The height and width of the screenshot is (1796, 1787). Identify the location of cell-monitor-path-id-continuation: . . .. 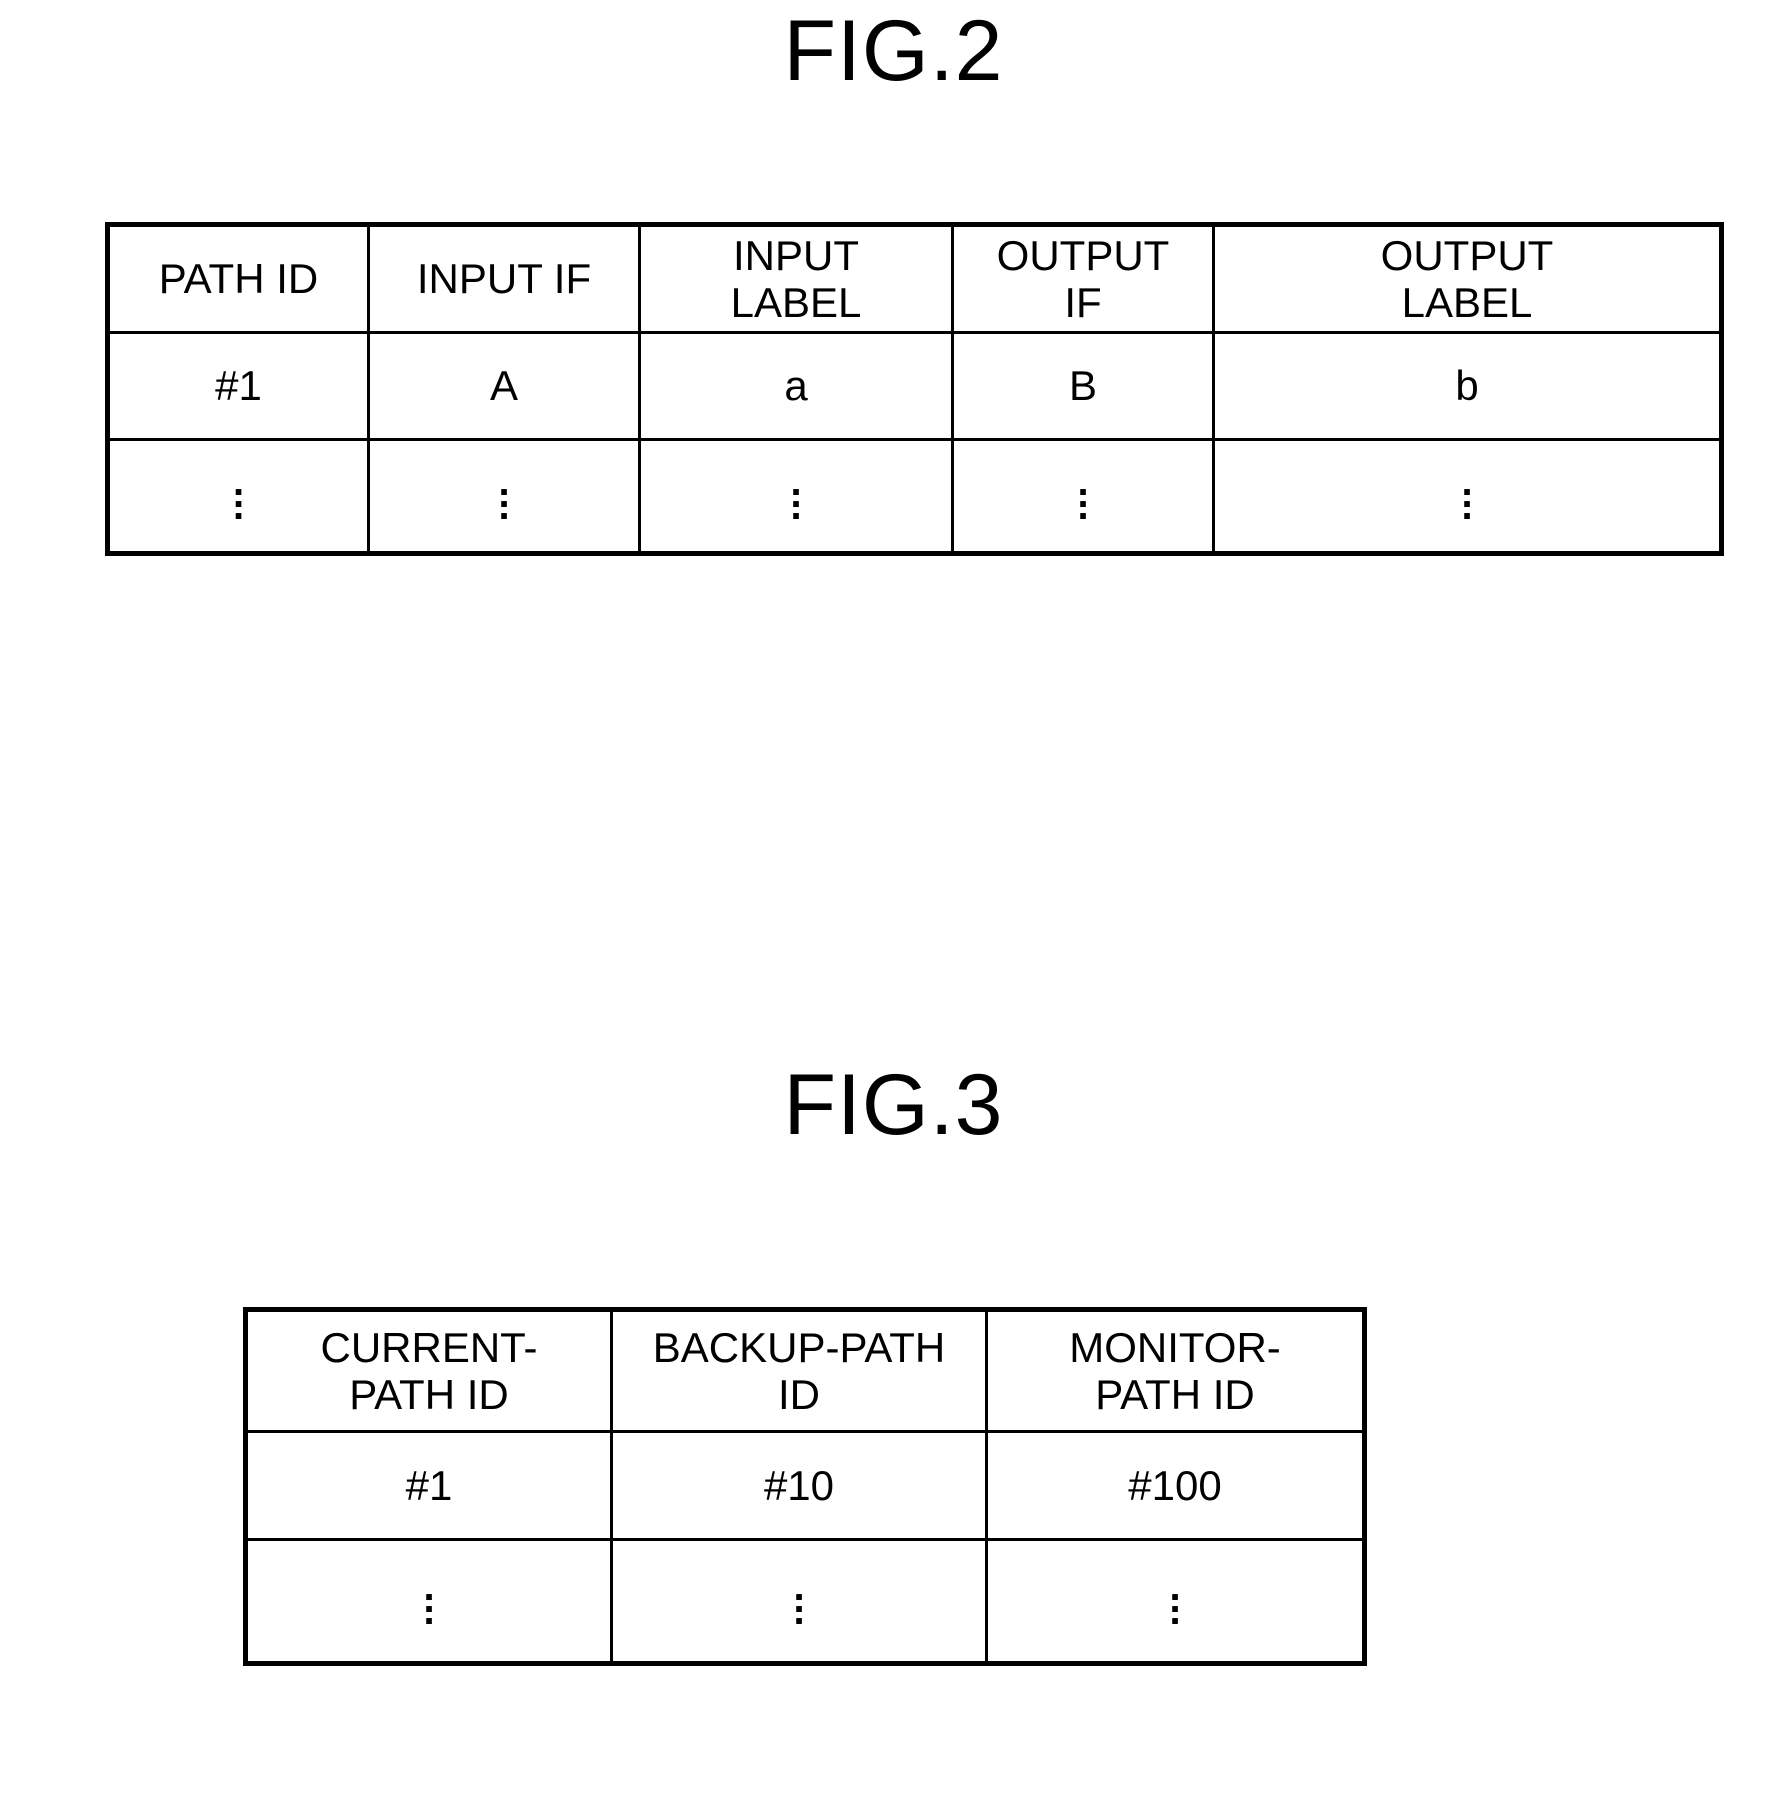
(1175, 1601).